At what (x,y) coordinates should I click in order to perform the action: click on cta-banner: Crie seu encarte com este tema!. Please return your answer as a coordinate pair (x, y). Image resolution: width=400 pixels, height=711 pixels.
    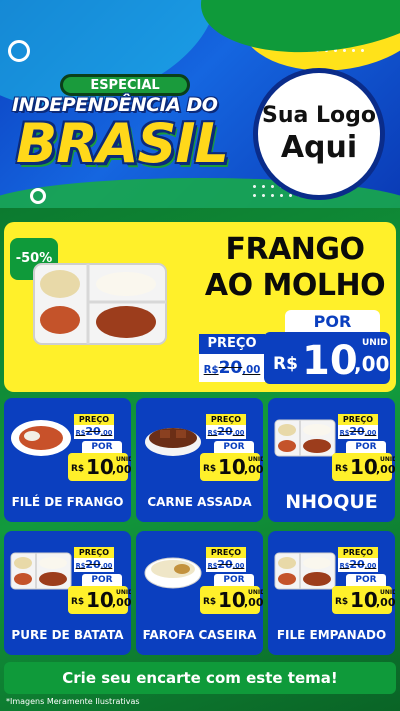
    Looking at the image, I should click on (200, 678).